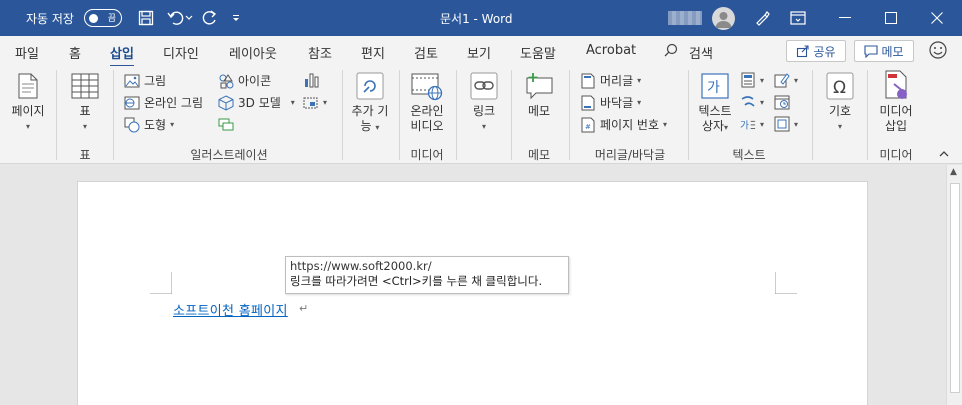 The width and height of the screenshot is (962, 405). I want to click on text-box-label-2: 상자▾, so click(715, 126).